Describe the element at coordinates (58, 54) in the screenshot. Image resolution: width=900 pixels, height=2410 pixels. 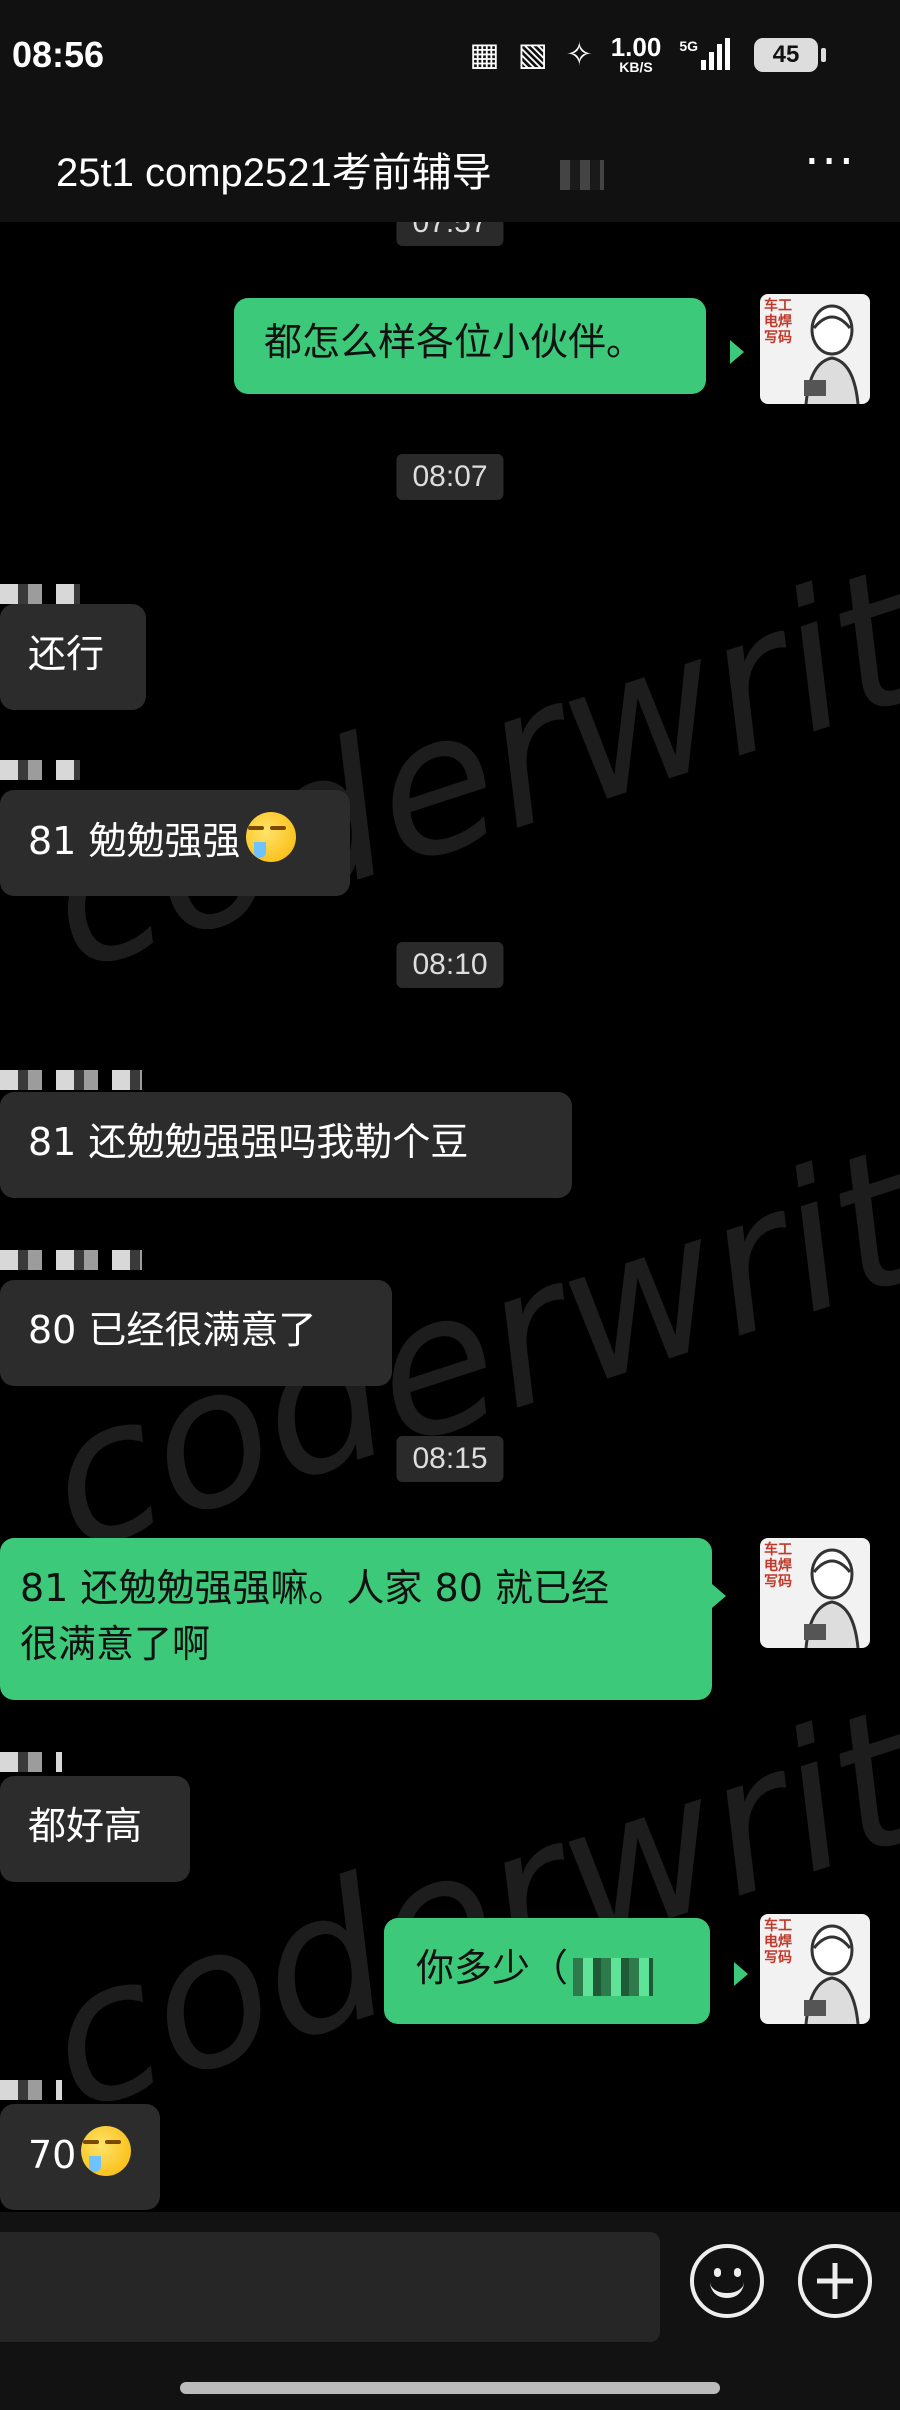
I see `status-time: 08:56` at that location.